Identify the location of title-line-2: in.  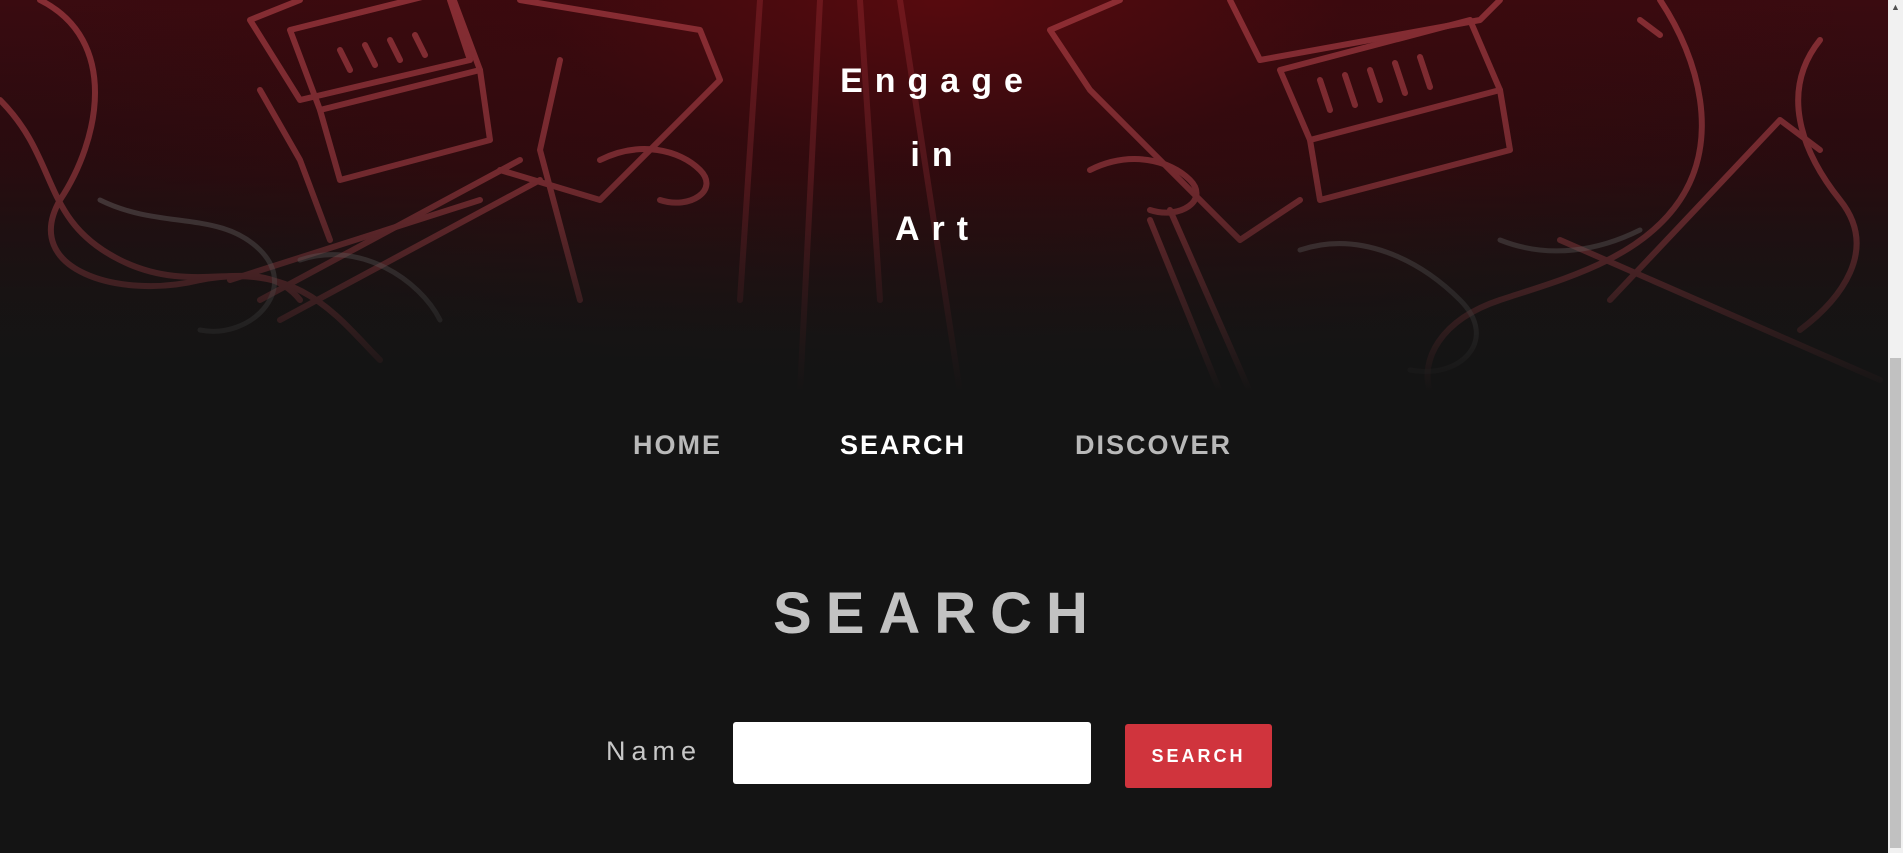
(937, 155).